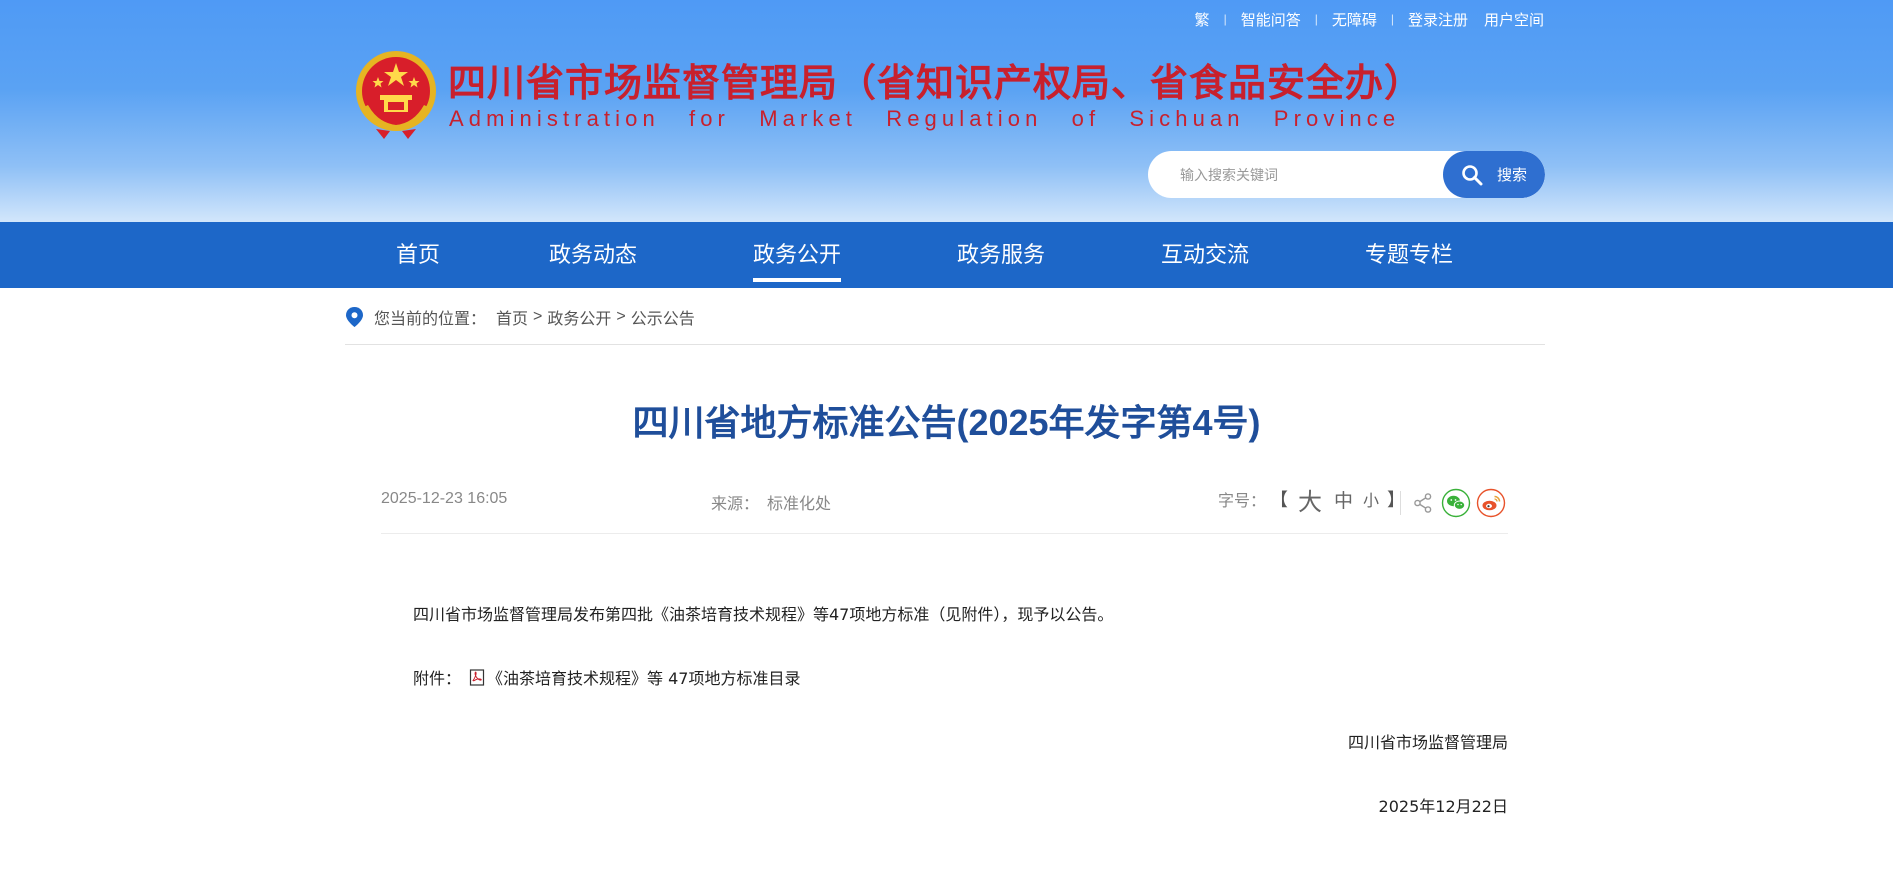 Image resolution: width=1893 pixels, height=881 pixels. What do you see at coordinates (946, 255) in the screenshot?
I see `main-nav: 首页 政务动态 政务公开 政务服务 互动交流 专题专栏` at bounding box center [946, 255].